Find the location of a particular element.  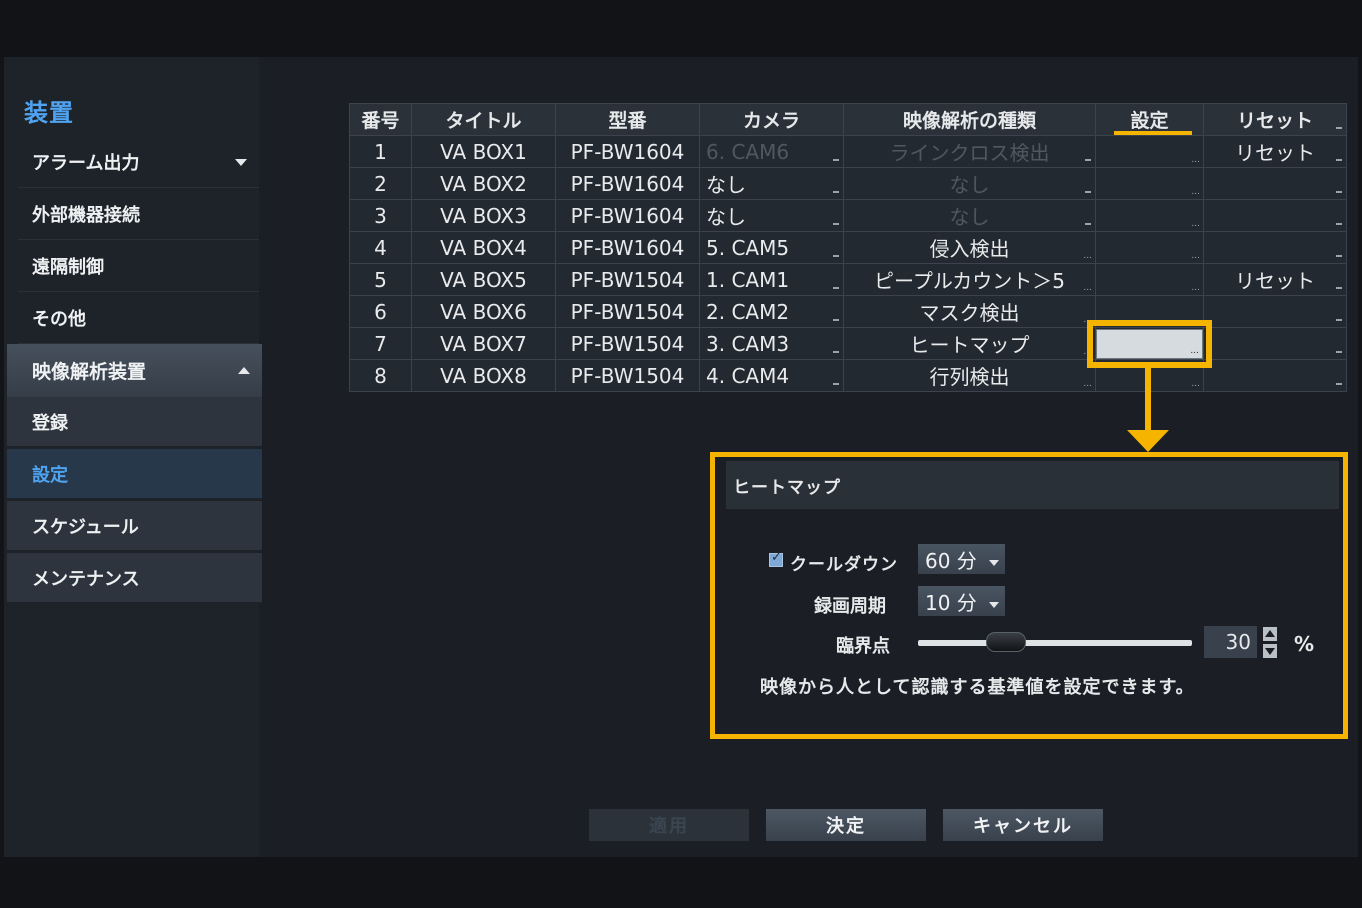

sidebar-subitem-settings: 設定 is located at coordinates (134, 474).